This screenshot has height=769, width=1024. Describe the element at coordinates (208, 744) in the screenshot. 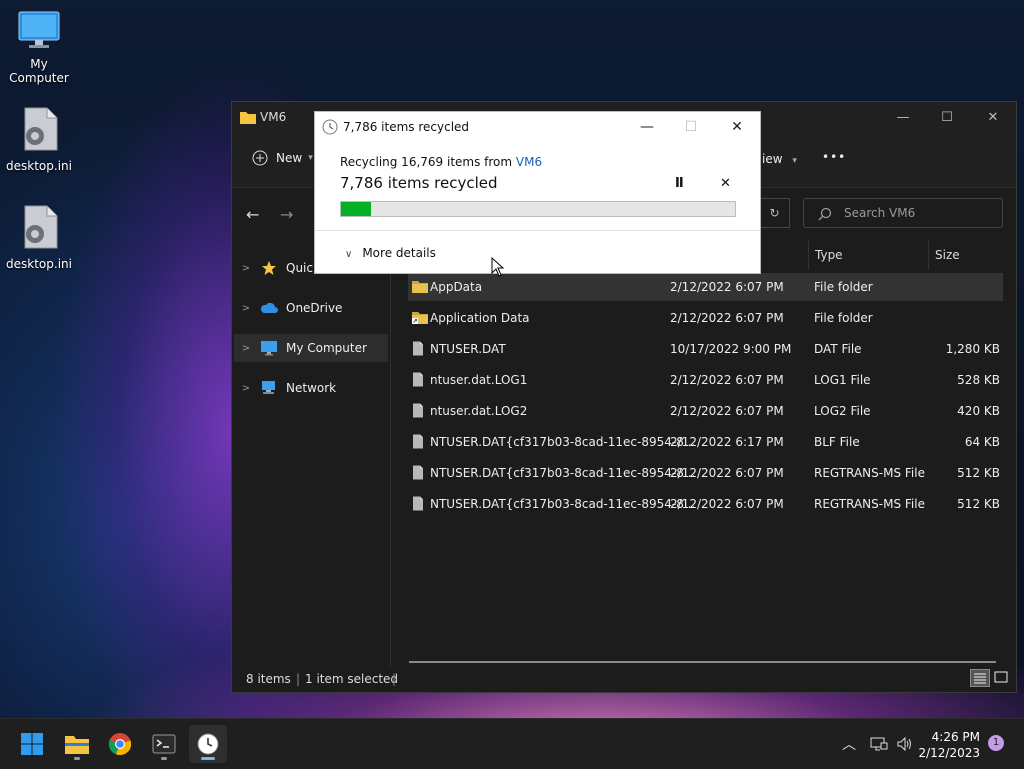

I see `taskbar-recycle-progress` at that location.